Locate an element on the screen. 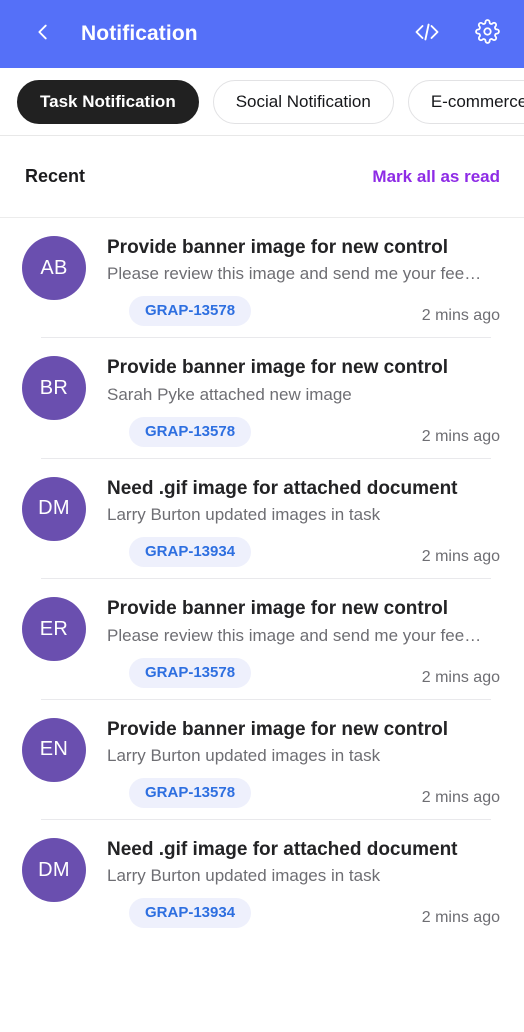 The height and width of the screenshot is (1032, 524). page-title: Notification is located at coordinates (139, 33).